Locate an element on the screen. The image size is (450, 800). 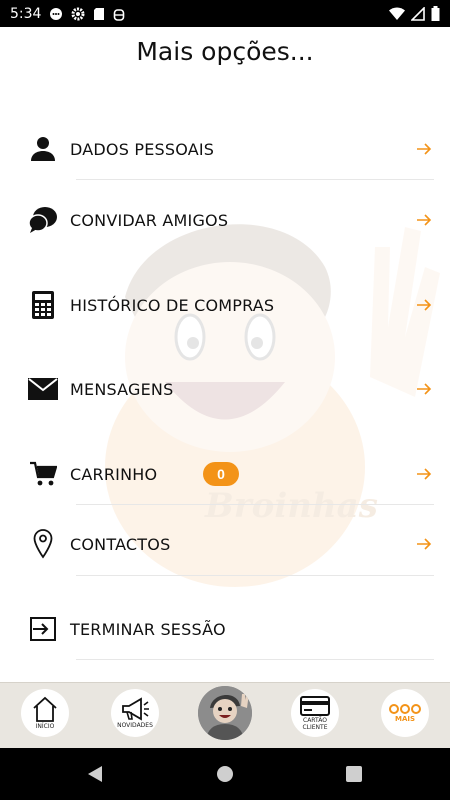
cart-icon is located at coordinates (43, 474).